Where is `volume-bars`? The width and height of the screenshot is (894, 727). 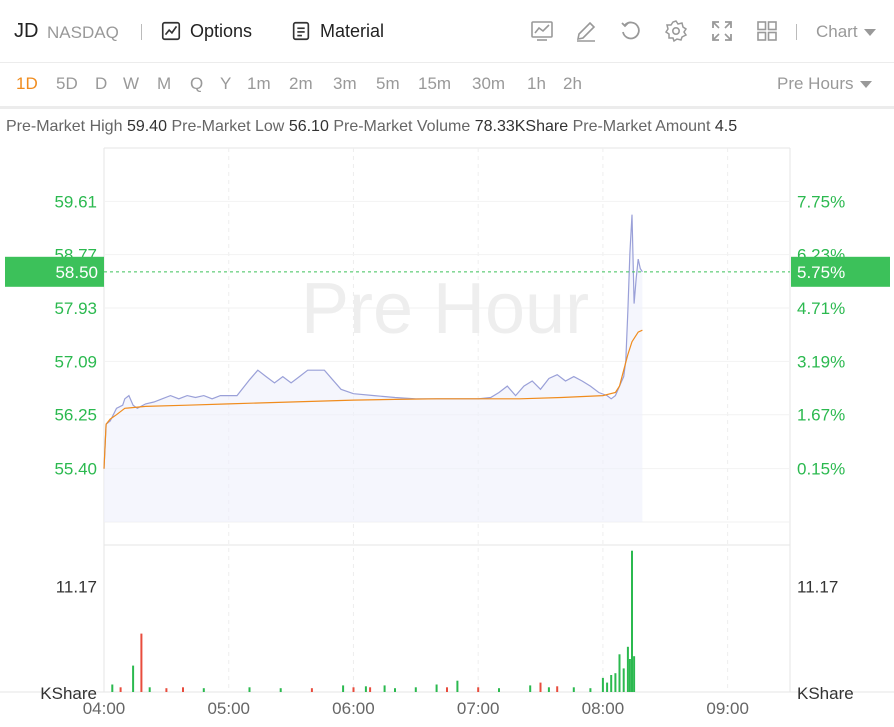
volume-bars is located at coordinates (373, 621).